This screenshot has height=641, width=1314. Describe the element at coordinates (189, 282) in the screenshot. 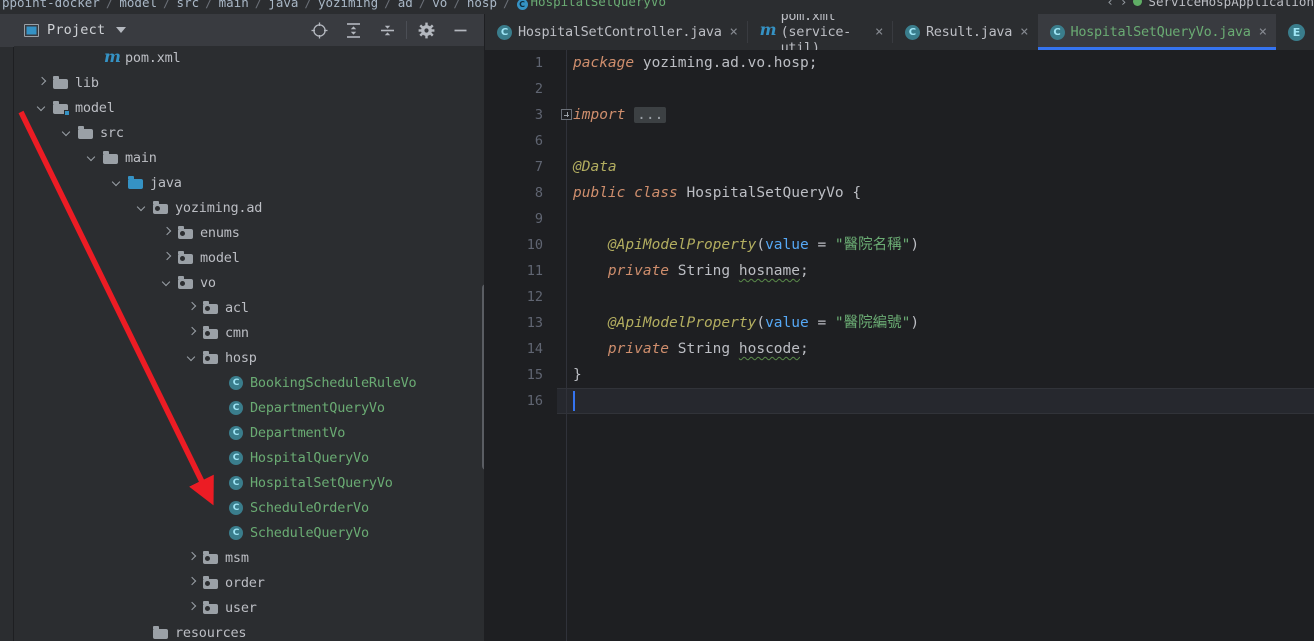

I see `tree-node-vo: vo` at that location.